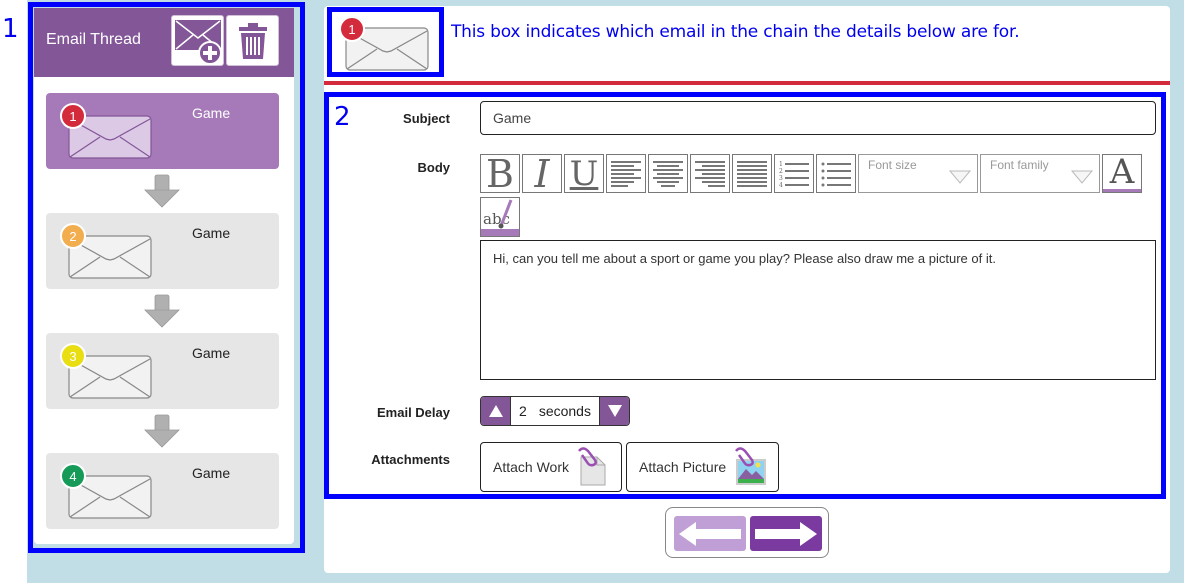 Image resolution: width=1184 pixels, height=583 pixels. I want to click on attach-picture-label: Attach Picture, so click(683, 467).